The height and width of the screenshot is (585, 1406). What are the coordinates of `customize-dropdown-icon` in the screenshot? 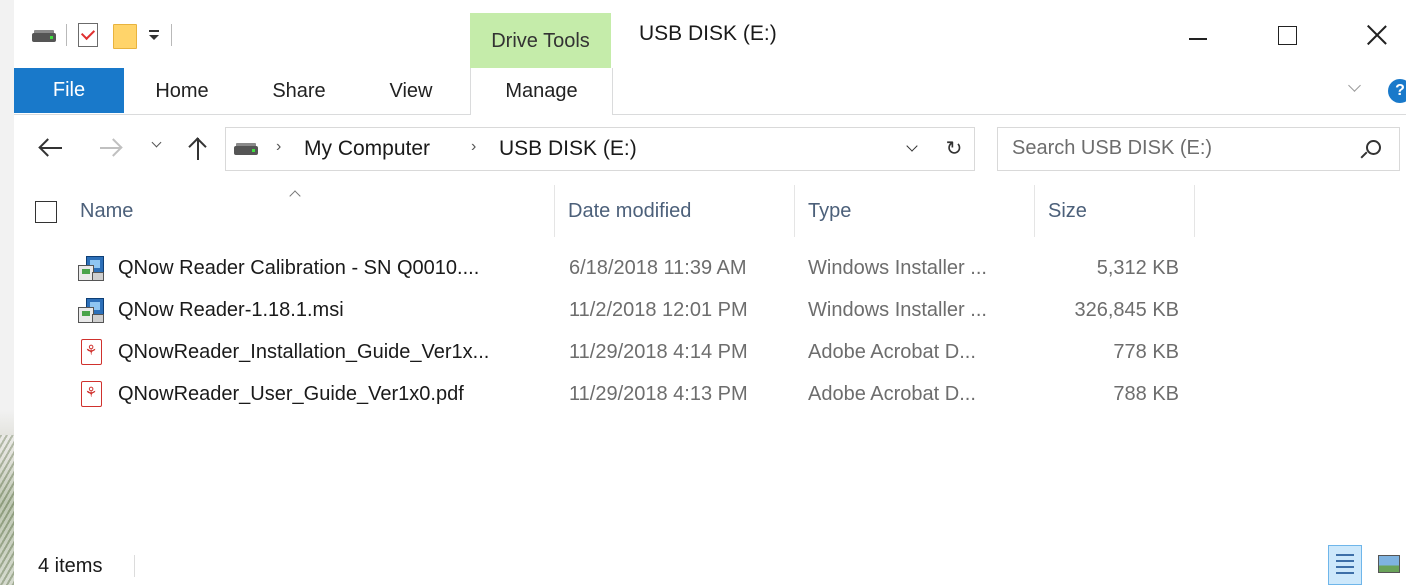 It's located at (154, 35).